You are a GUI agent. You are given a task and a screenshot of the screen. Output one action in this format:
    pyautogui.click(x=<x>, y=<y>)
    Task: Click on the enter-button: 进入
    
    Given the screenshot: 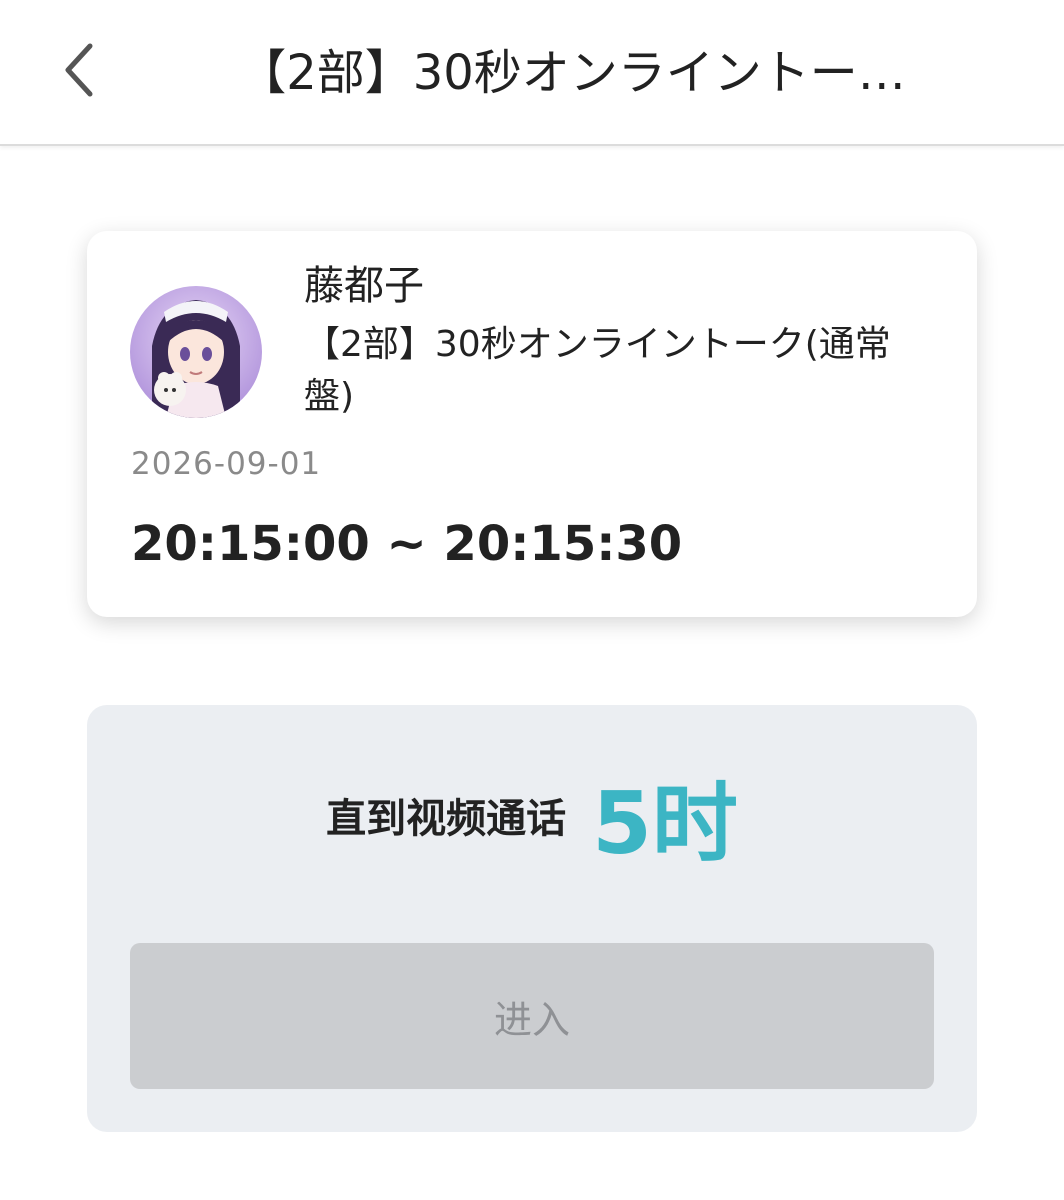 What is the action you would take?
    pyautogui.click(x=532, y=1016)
    